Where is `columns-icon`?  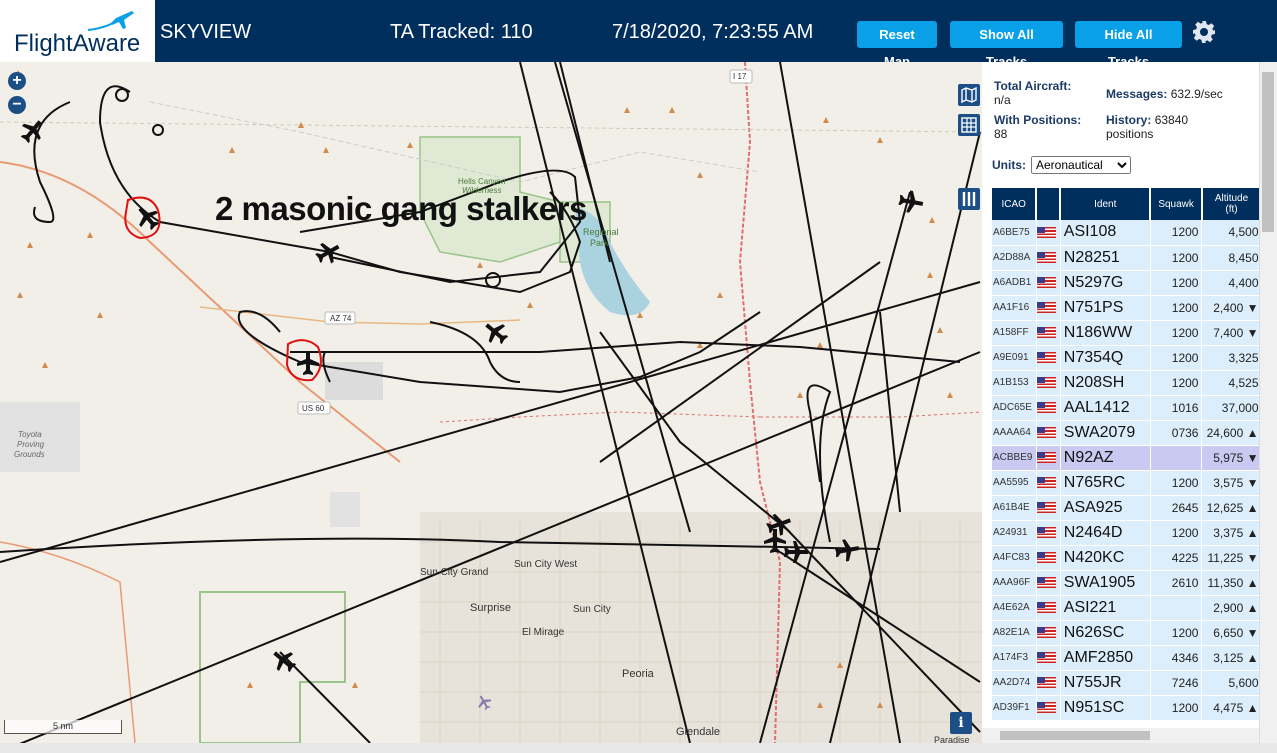 columns-icon is located at coordinates (969, 199).